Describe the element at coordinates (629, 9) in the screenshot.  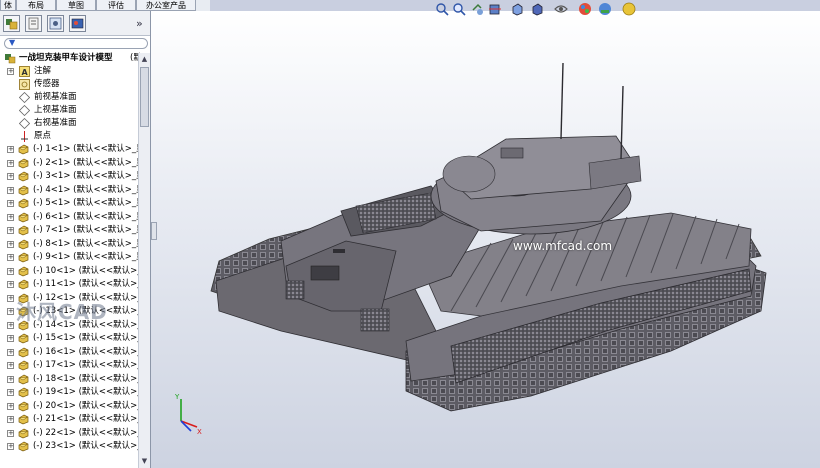
I see `view-settings-icon` at that location.